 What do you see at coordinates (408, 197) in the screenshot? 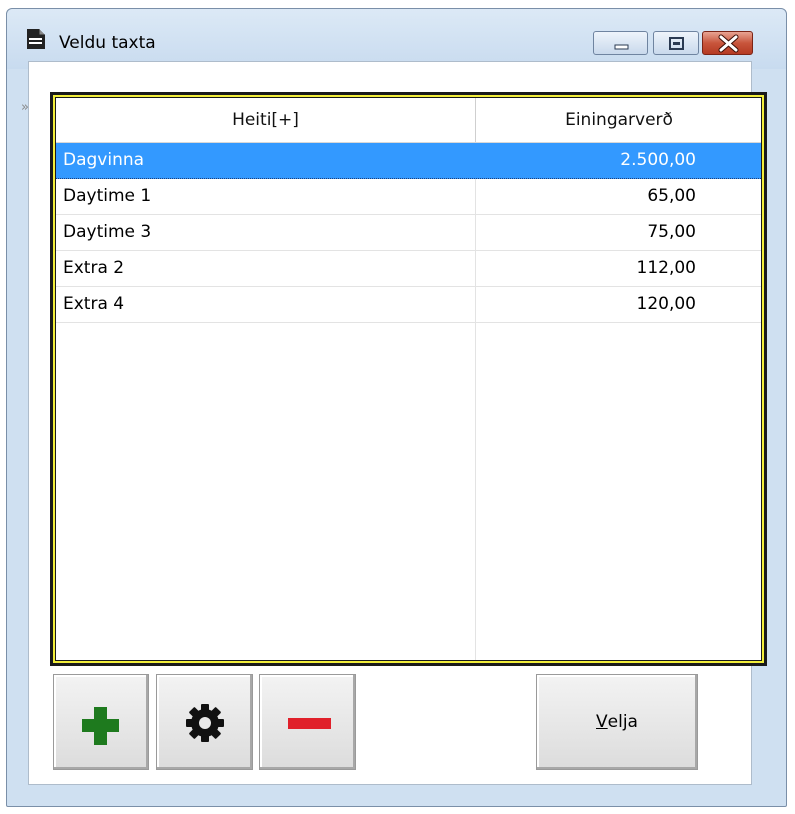
I see `table-row: Daytime 1 65,00` at bounding box center [408, 197].